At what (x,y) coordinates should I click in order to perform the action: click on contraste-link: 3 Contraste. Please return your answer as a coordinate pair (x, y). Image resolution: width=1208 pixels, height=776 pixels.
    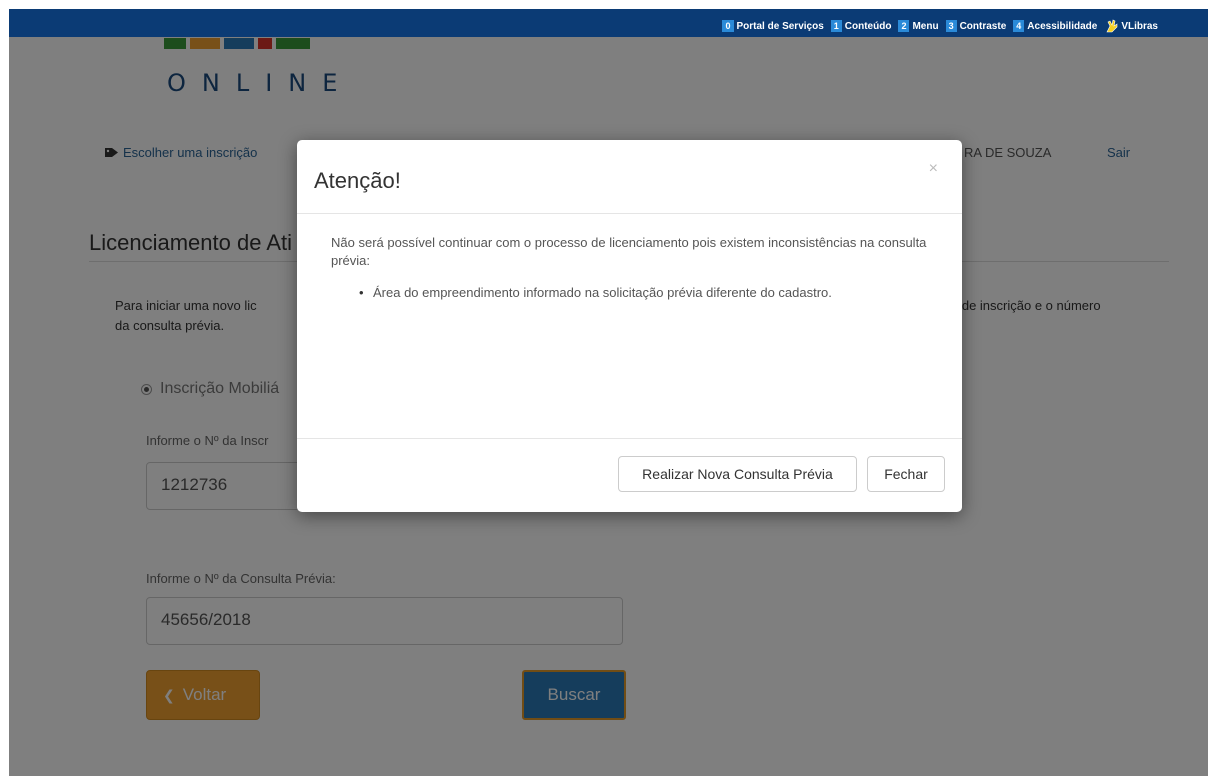
    Looking at the image, I should click on (976, 26).